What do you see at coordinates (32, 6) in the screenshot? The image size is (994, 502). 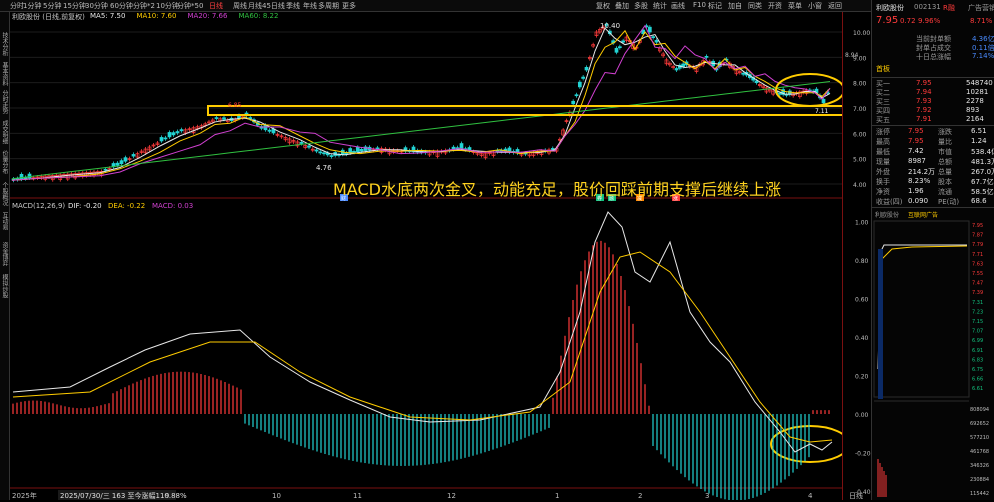 I see `period-tab-1: 1分钟` at bounding box center [32, 6].